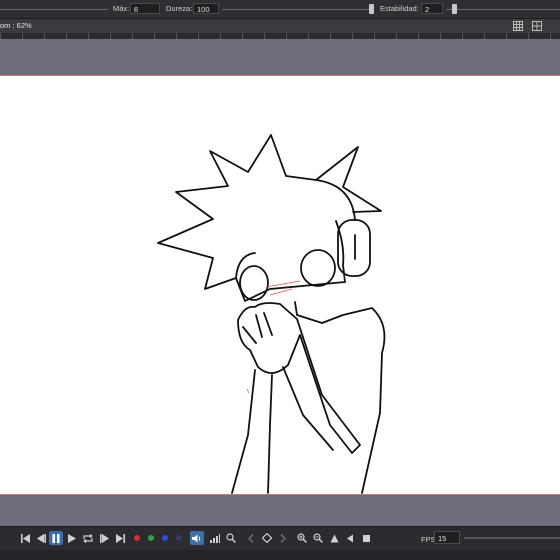 The image size is (560, 560). Describe the element at coordinates (254, 283) in the screenshot. I see `left-eye` at that location.